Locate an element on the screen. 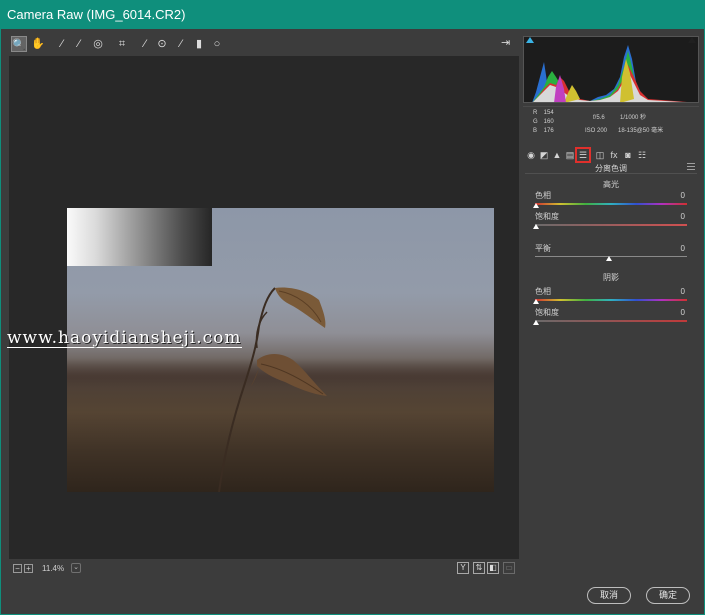  shadows-saturation-slider: 饱和度 0 is located at coordinates (610, 319).